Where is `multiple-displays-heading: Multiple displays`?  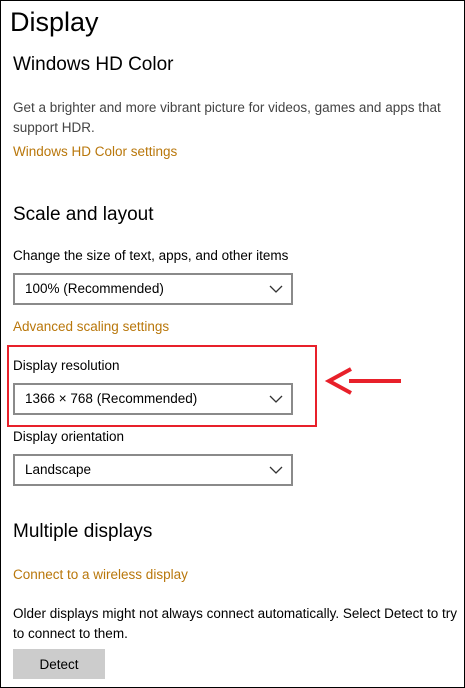
multiple-displays-heading: Multiple displays is located at coordinates (83, 531).